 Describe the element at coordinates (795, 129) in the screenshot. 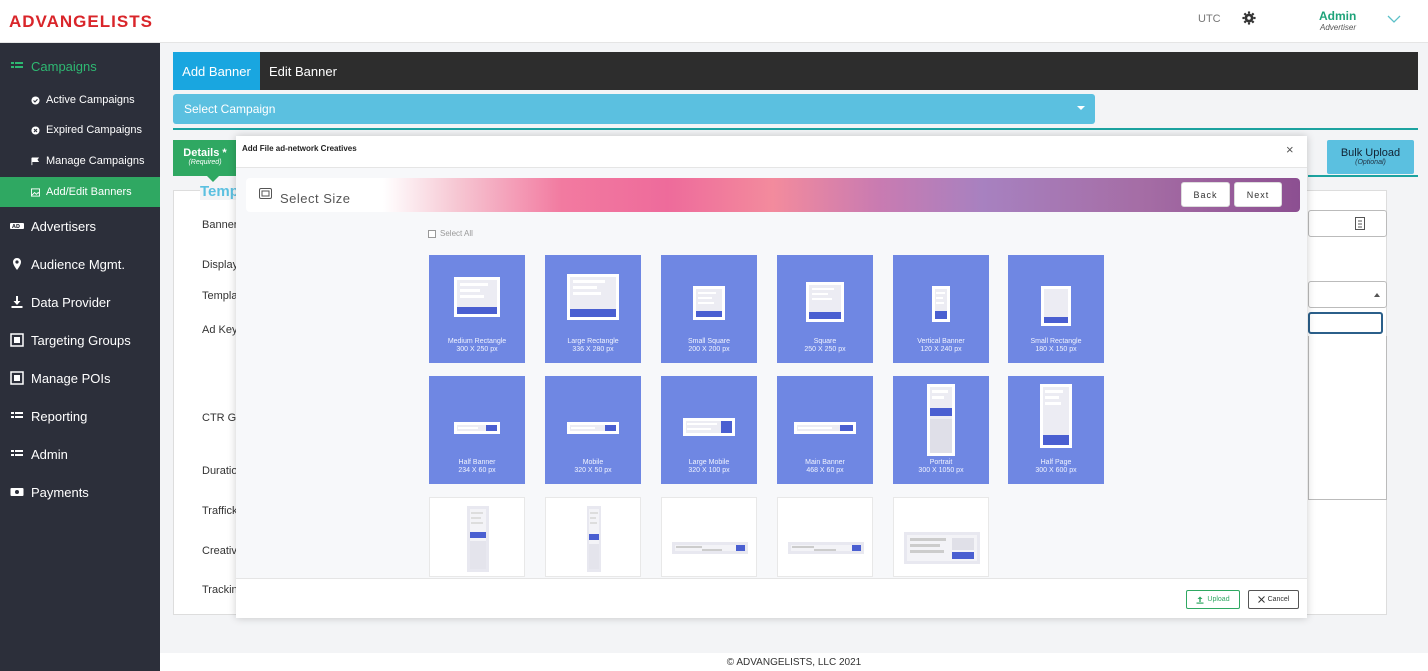

I see `divider` at that location.